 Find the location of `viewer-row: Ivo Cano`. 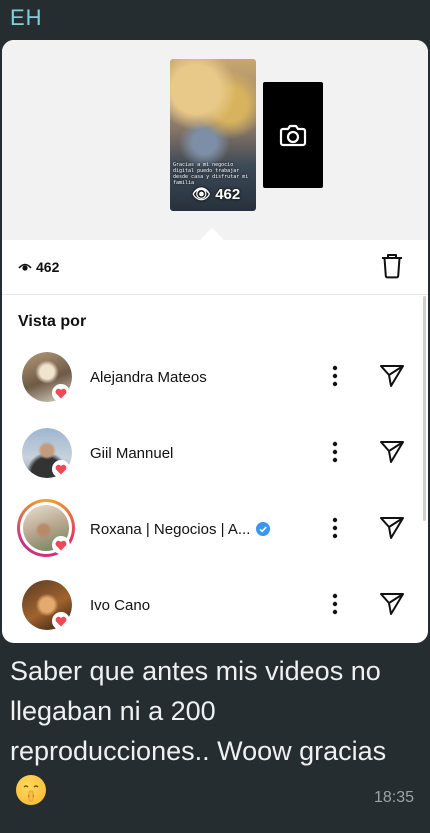

viewer-row: Ivo Cano is located at coordinates (215, 606).